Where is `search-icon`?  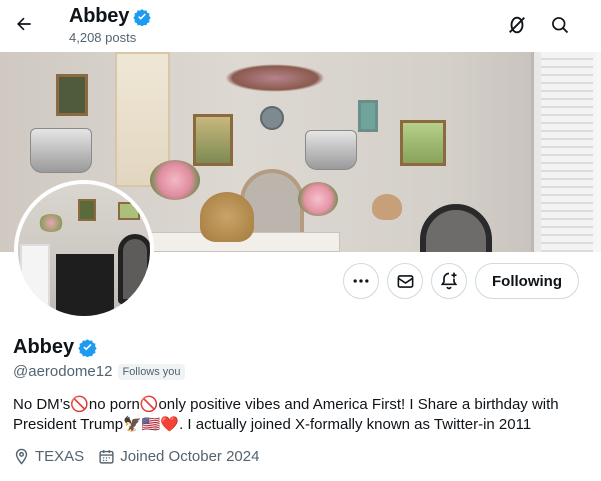 search-icon is located at coordinates (560, 25).